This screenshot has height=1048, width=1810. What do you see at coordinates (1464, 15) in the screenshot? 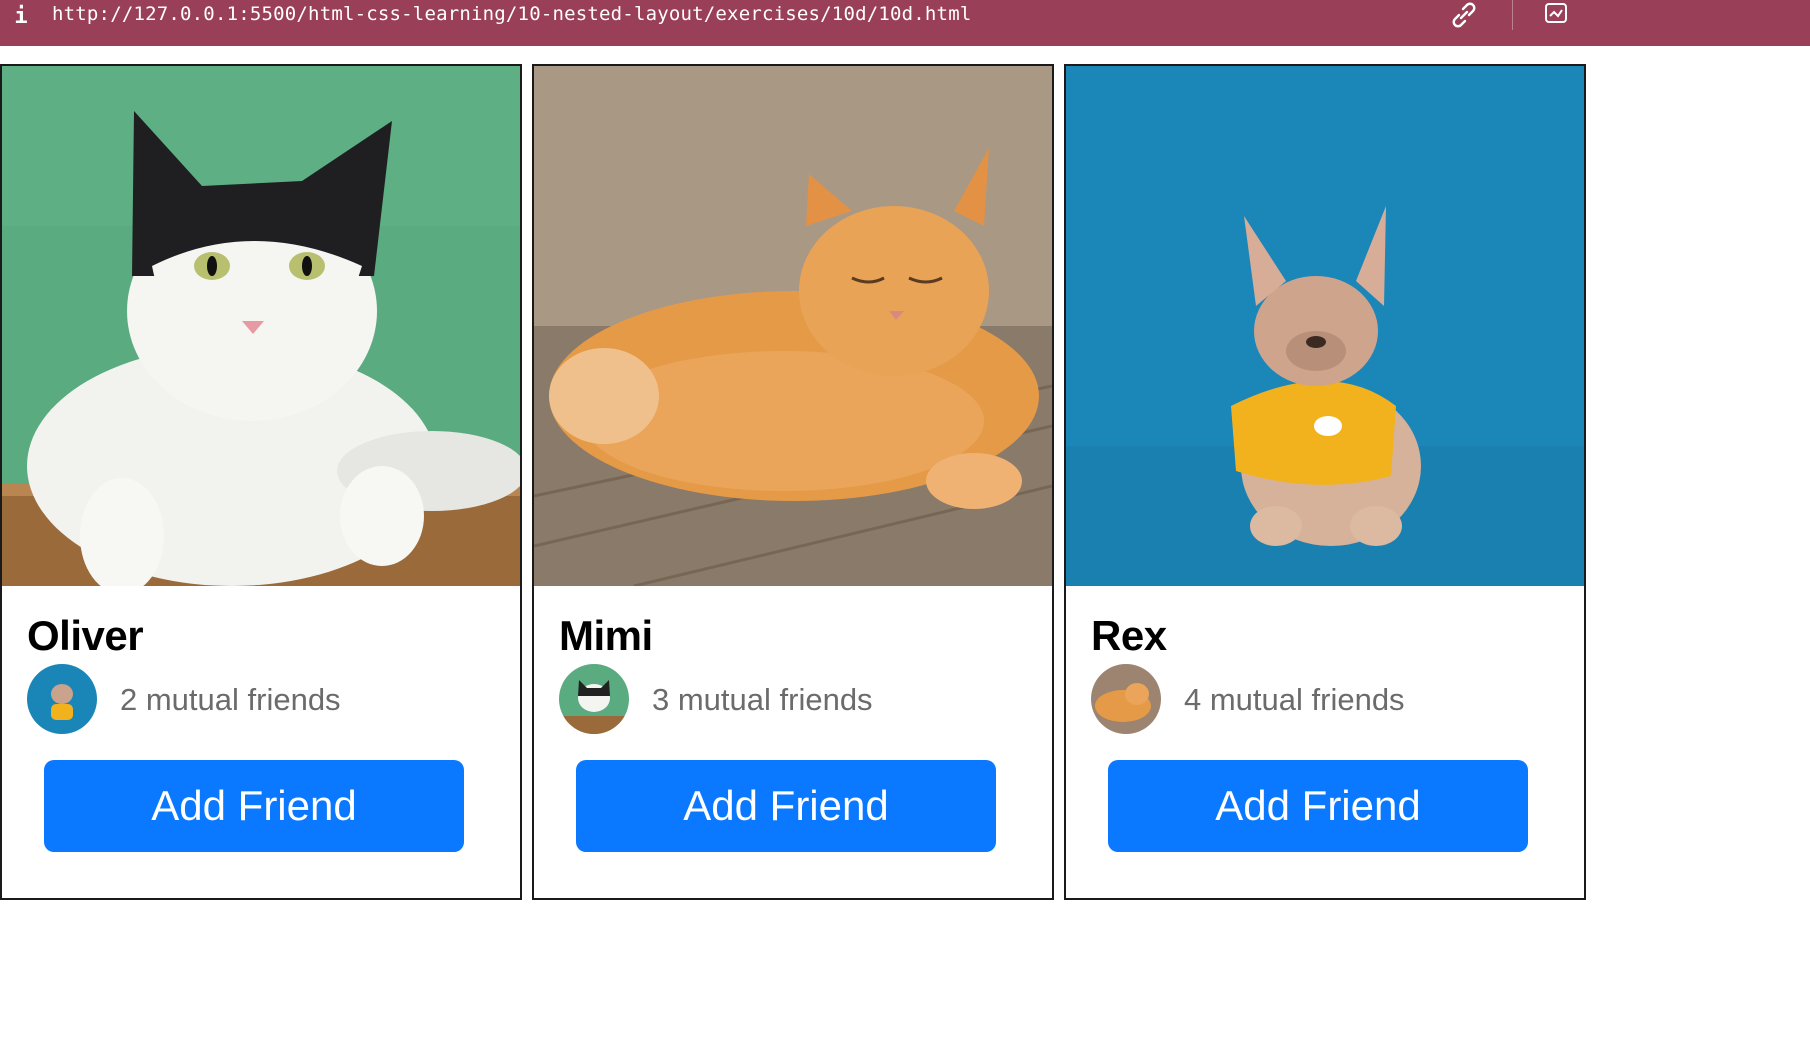
I see `link-icon` at bounding box center [1464, 15].